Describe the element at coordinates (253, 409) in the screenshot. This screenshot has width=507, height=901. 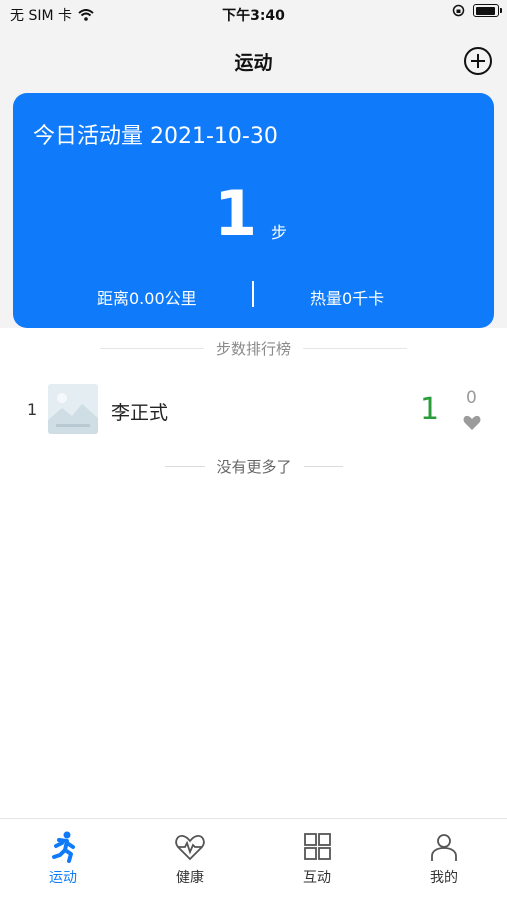
I see `ranking-row: 1 李正式 1 0` at that location.